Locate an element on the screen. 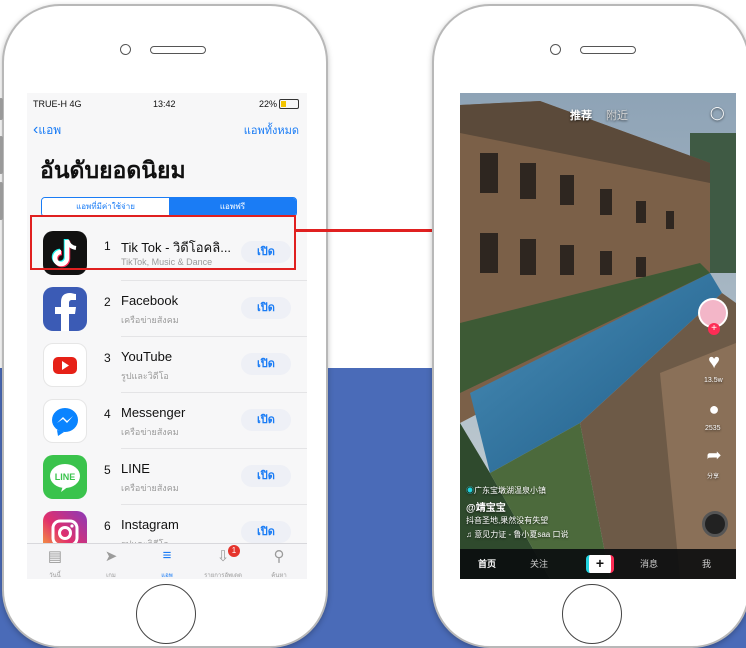  tab-free-apps: แอพฟรี is located at coordinates (232, 207).